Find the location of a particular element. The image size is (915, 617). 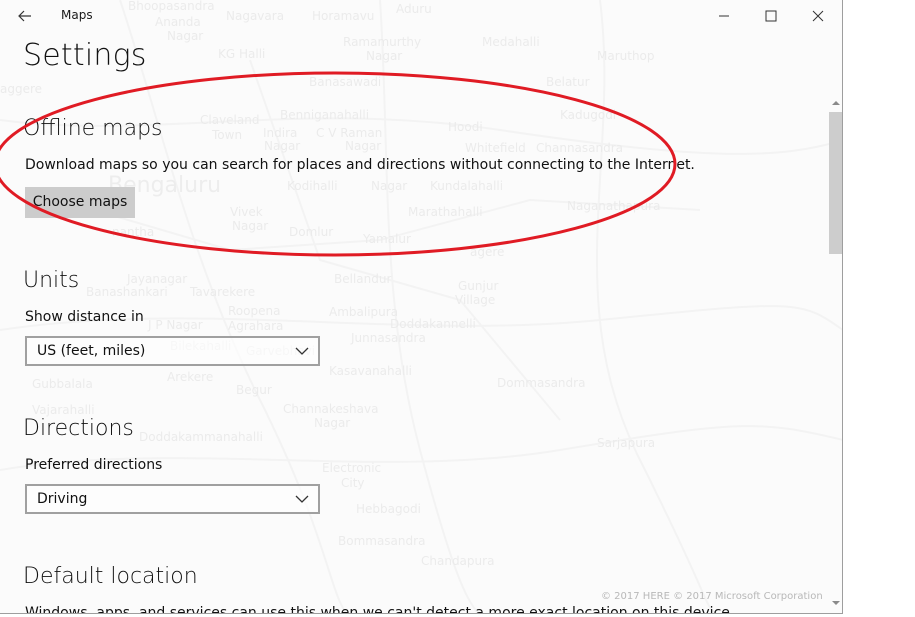

close-icon is located at coordinates (818, 16).